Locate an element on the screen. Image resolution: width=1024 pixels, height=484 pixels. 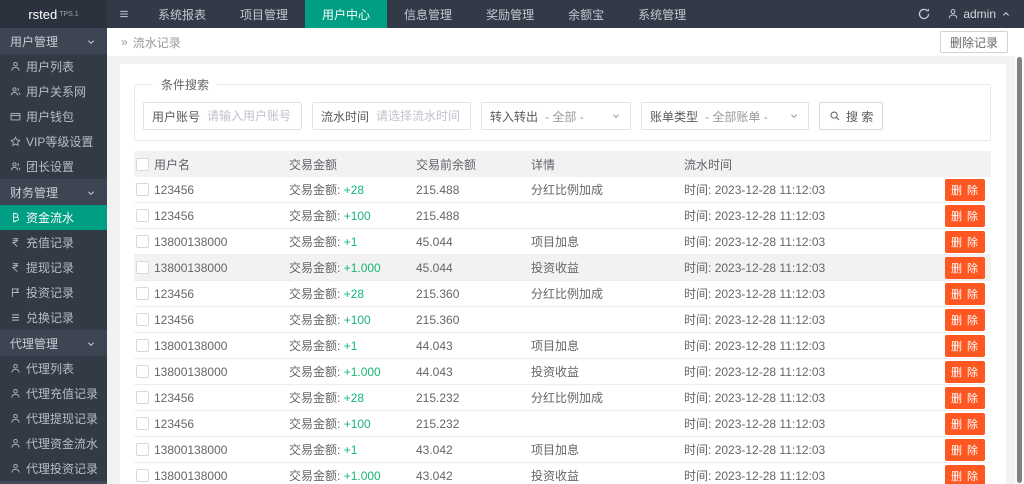
cell-detail: 分红比例加成 is located at coordinates (567, 398).